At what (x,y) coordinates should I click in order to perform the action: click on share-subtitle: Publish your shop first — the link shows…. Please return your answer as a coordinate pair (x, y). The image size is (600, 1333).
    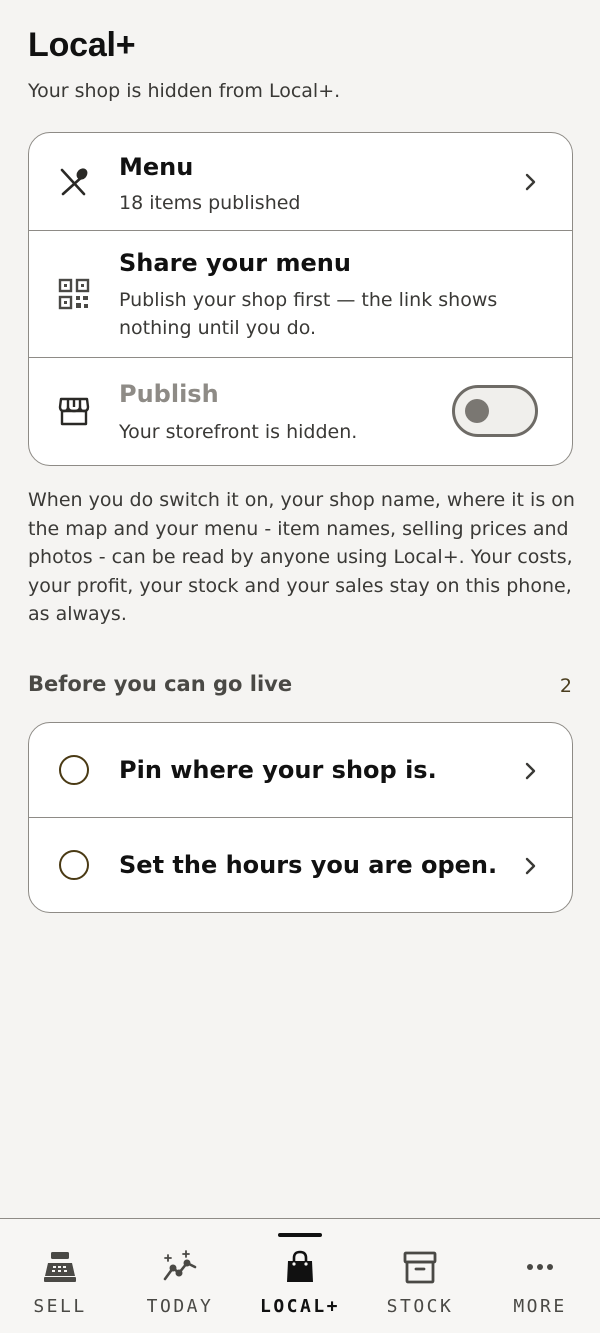
    Looking at the image, I should click on (308, 314).